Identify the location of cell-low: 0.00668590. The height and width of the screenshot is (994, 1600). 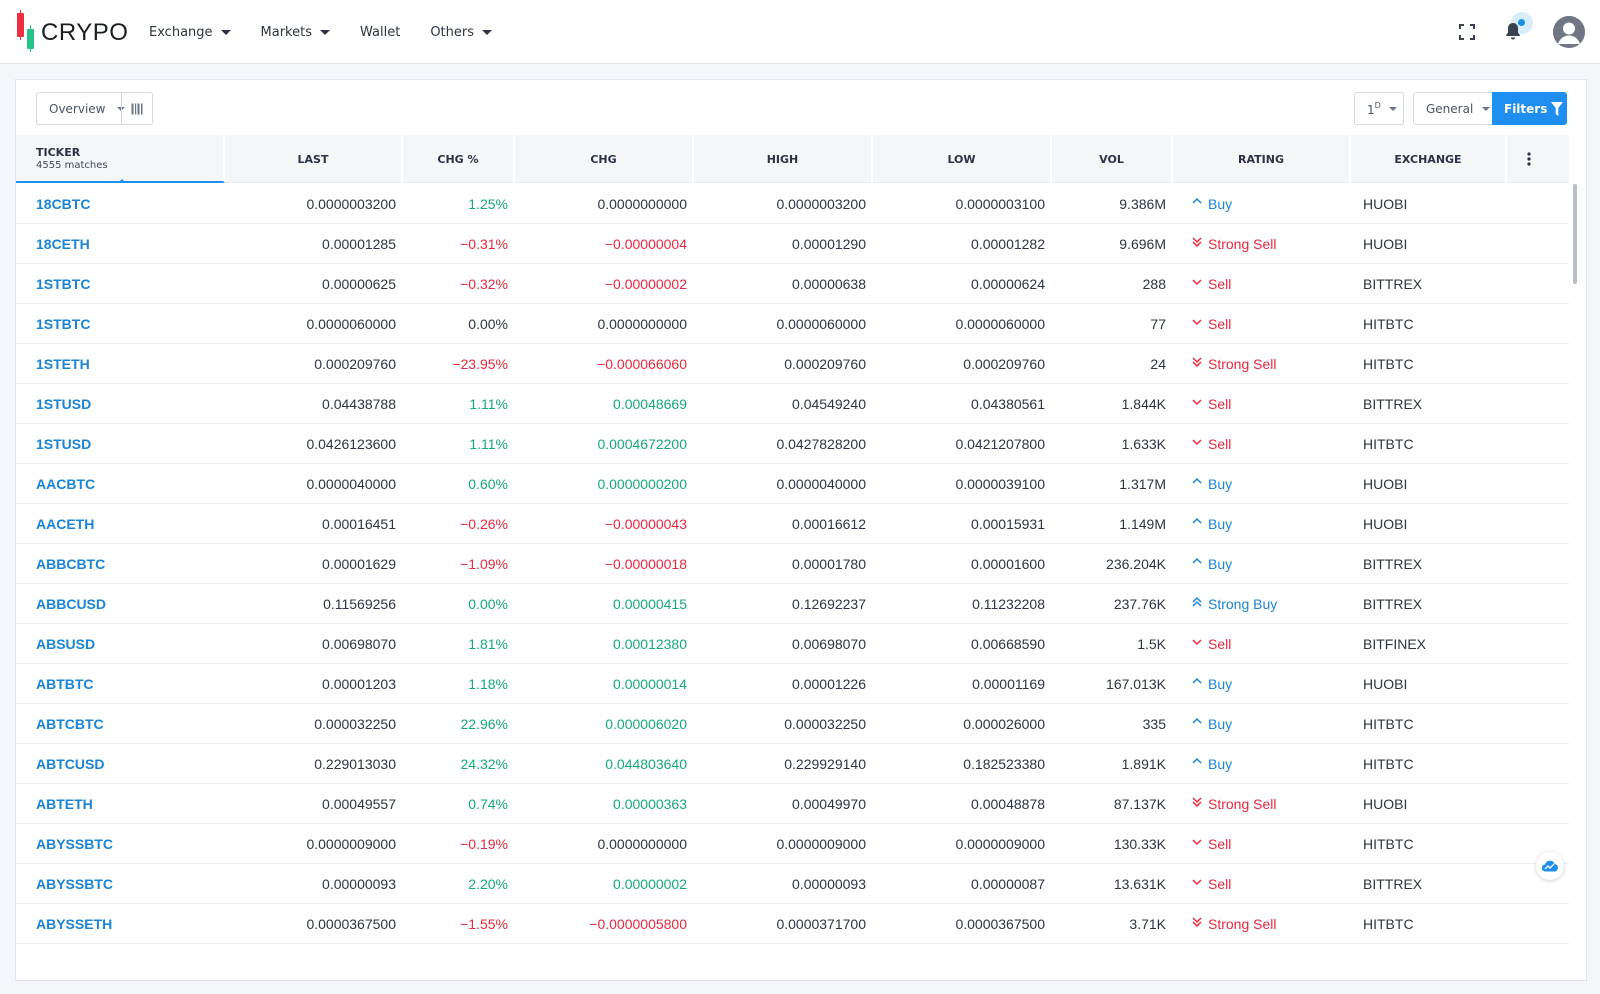
(1008, 643).